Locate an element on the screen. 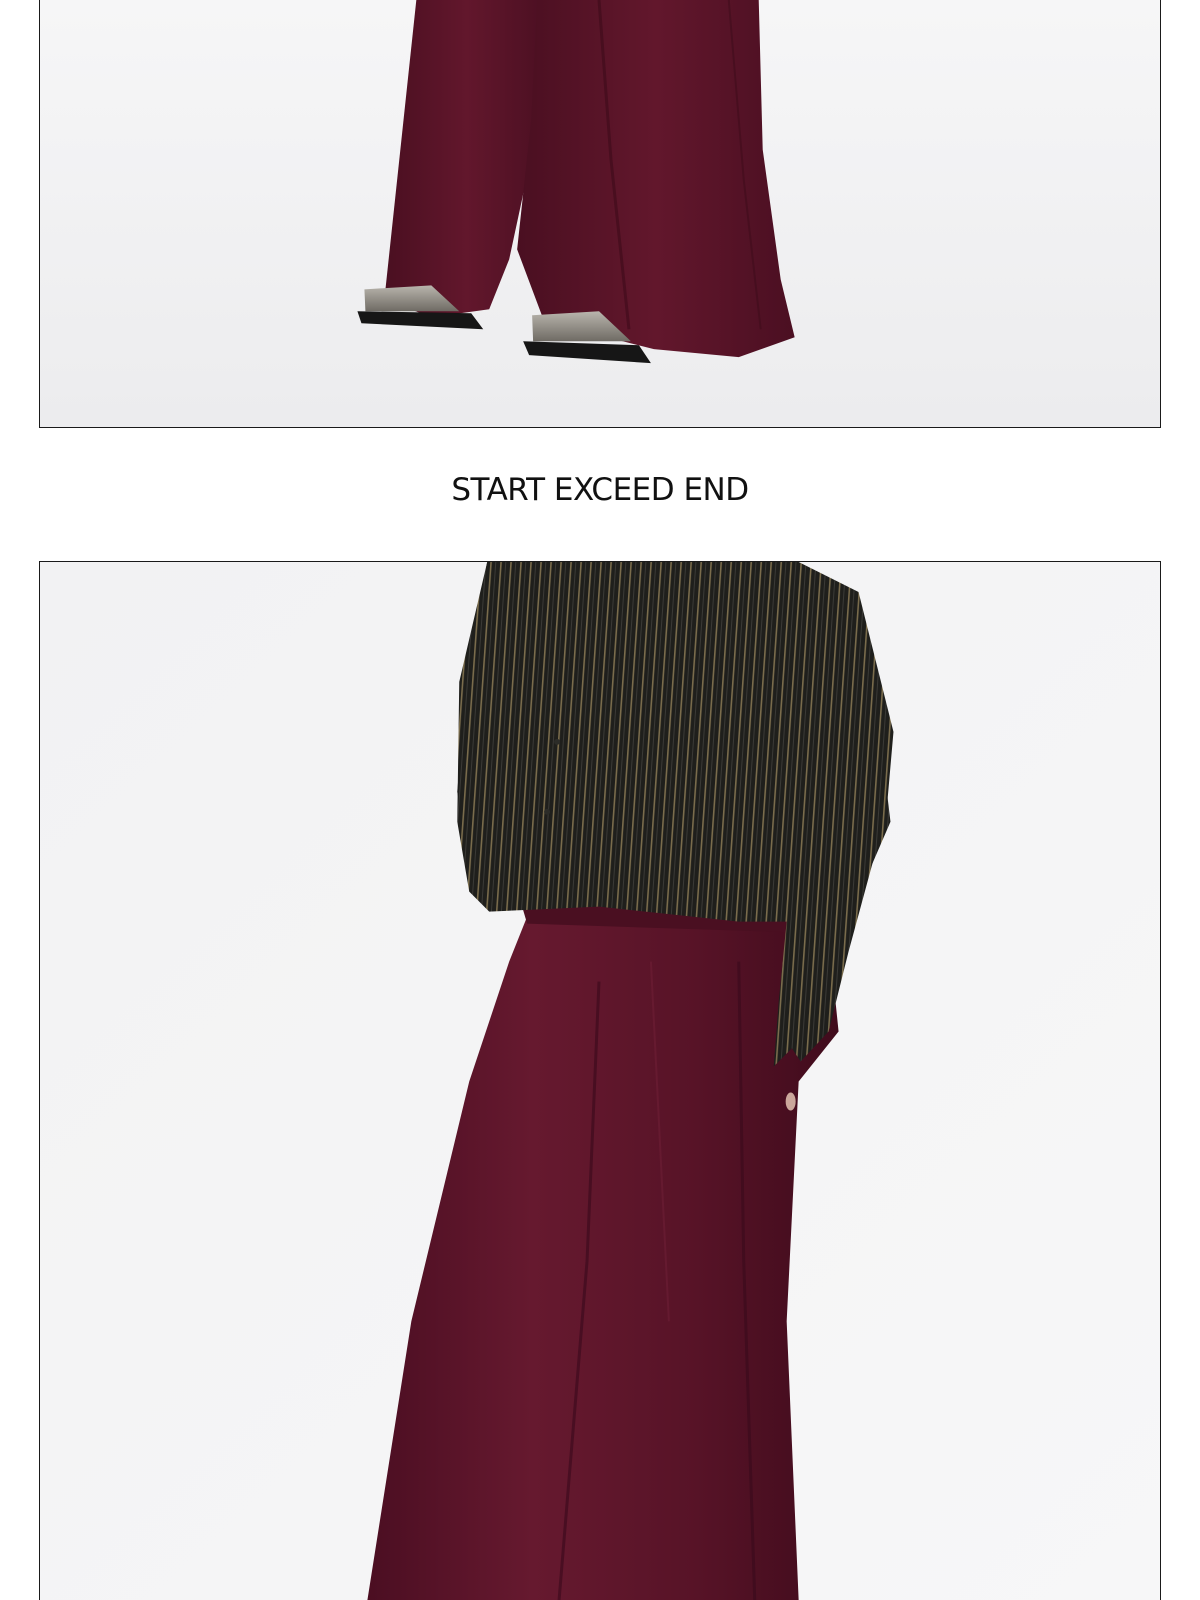 This screenshot has width=1200, height=1600. collection-caption: START EXCEED END is located at coordinates (600, 490).